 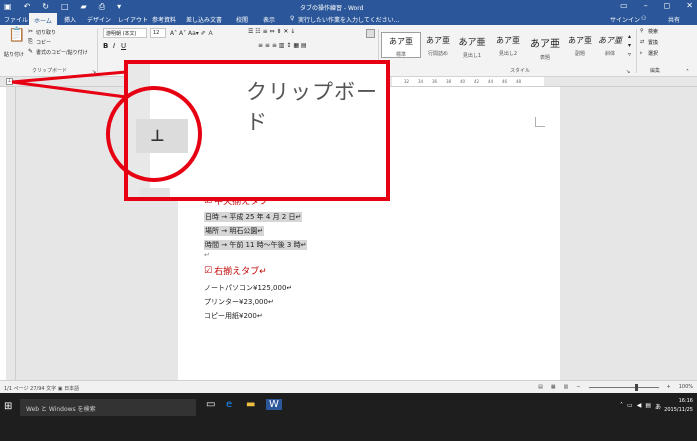 I want to click on word-taskbar-icon: W, so click(x=274, y=404).